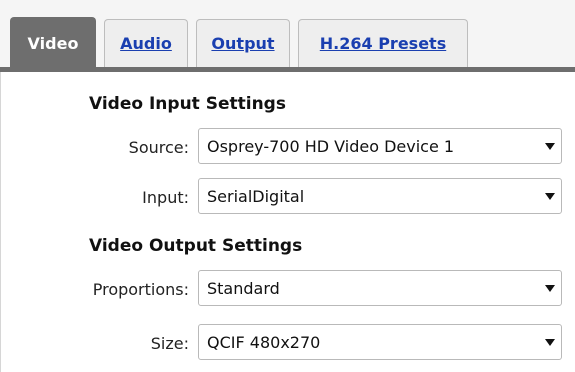 This screenshot has width=575, height=372. I want to click on tab-video: Video, so click(53, 42).